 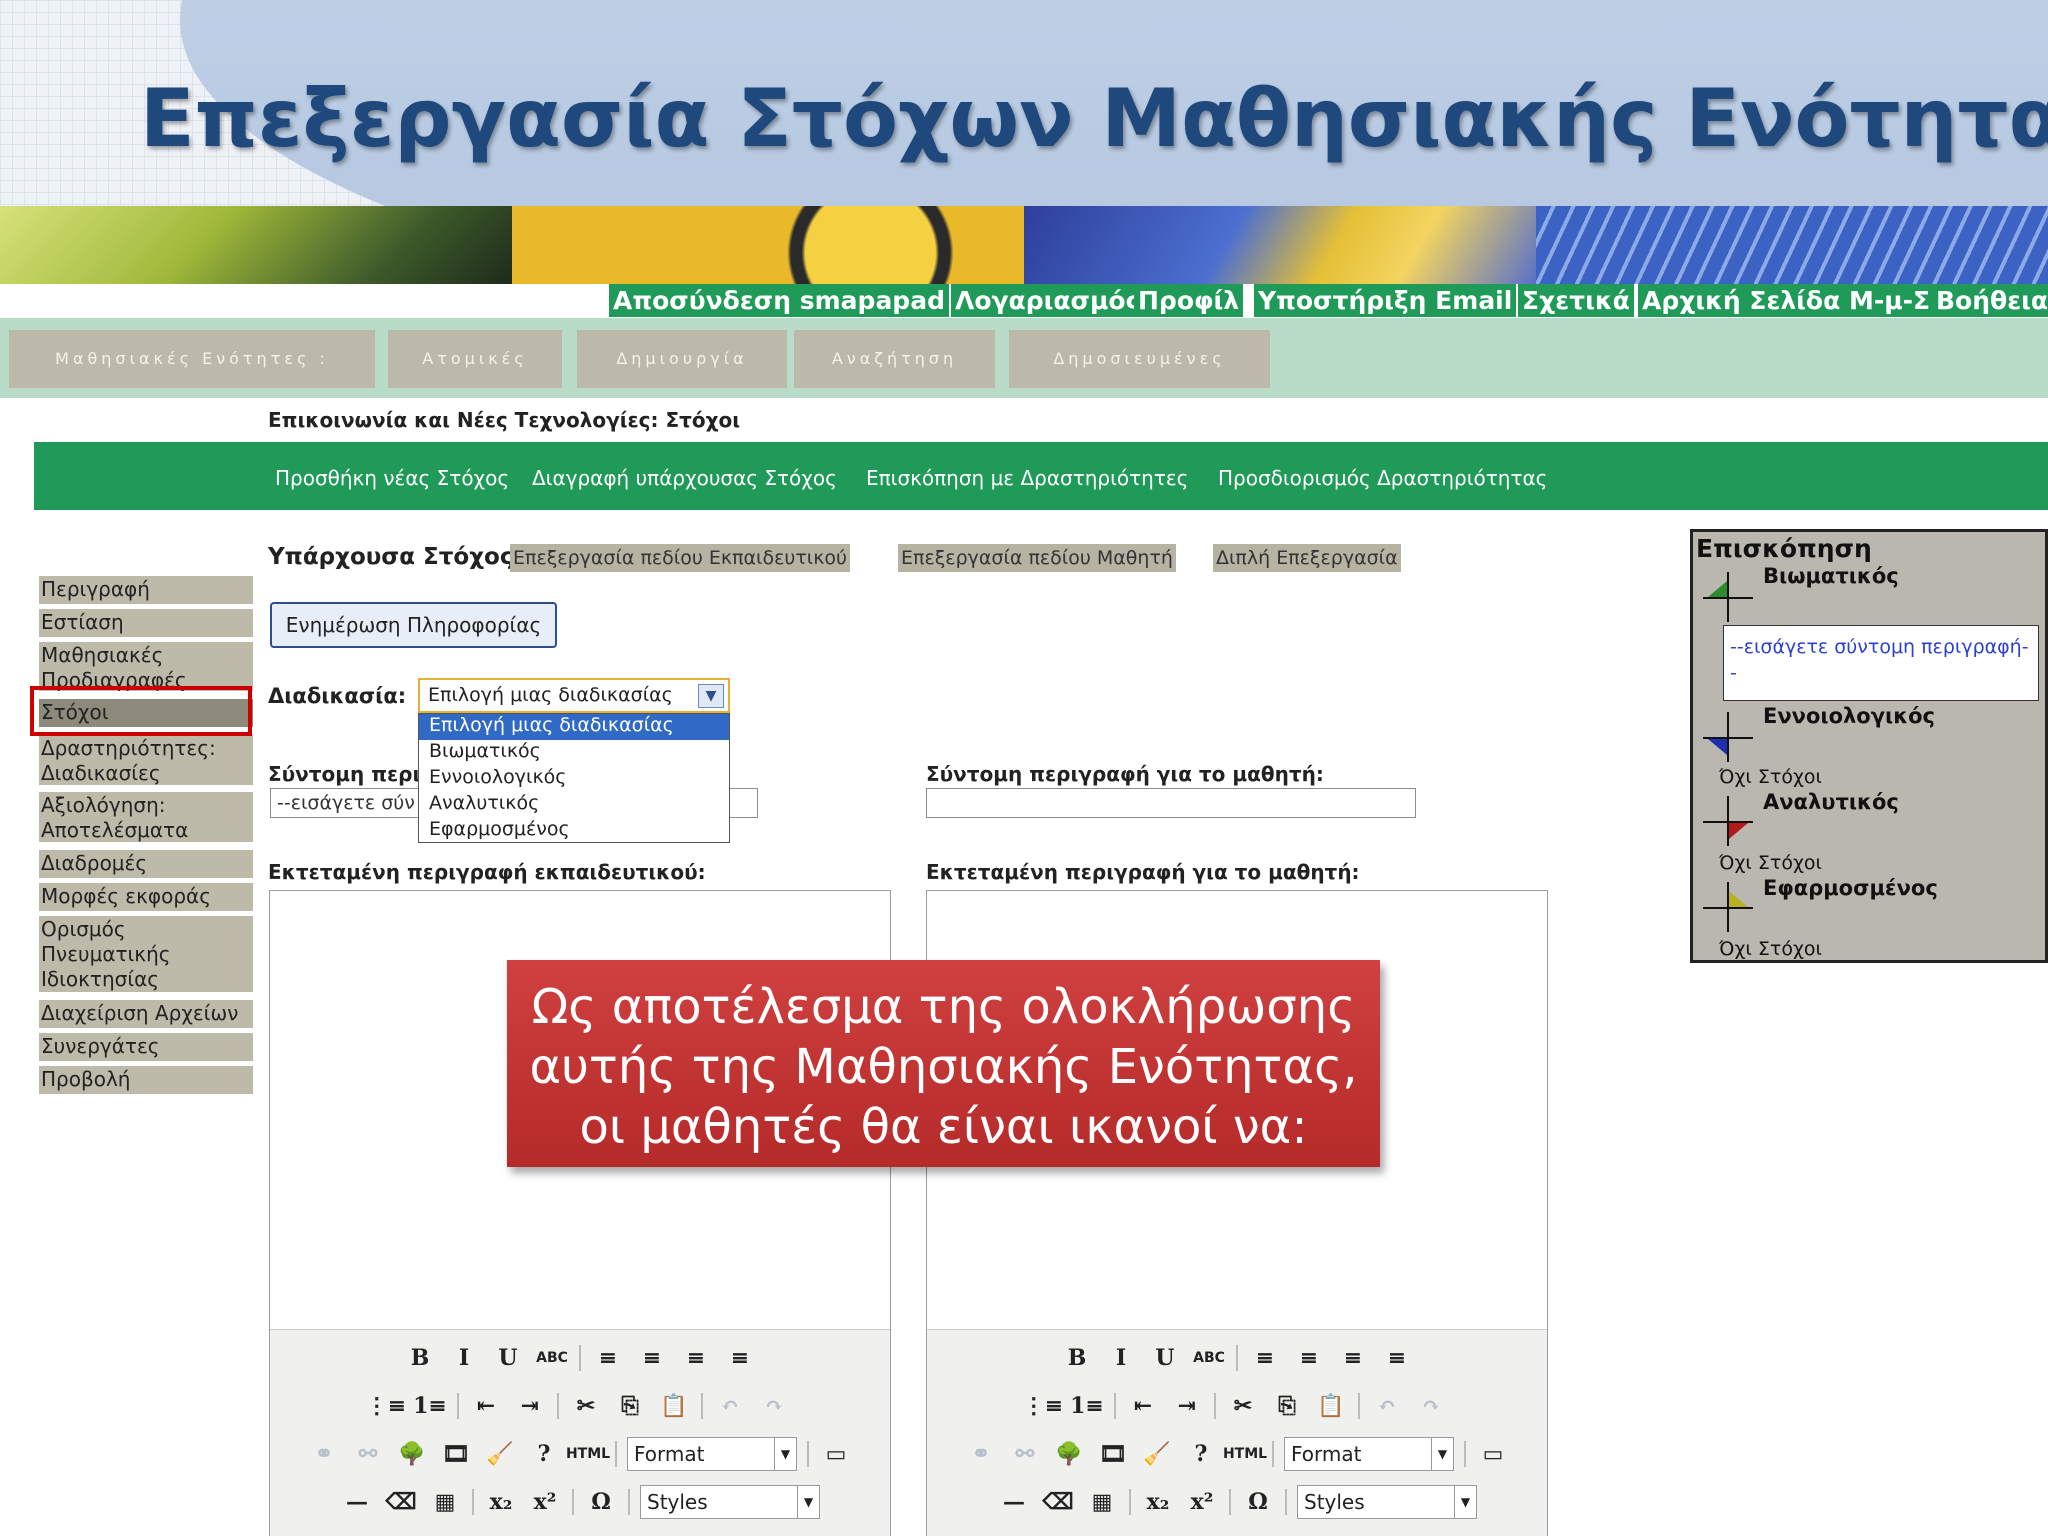 What do you see at coordinates (774, 1406) in the screenshot?
I see `redo-icon: ↷` at bounding box center [774, 1406].